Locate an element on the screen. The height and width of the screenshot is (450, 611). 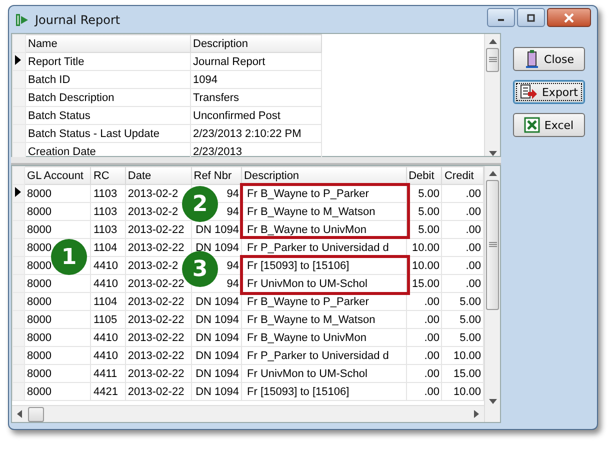
table-cell: Batch Status is located at coordinates (108, 115).